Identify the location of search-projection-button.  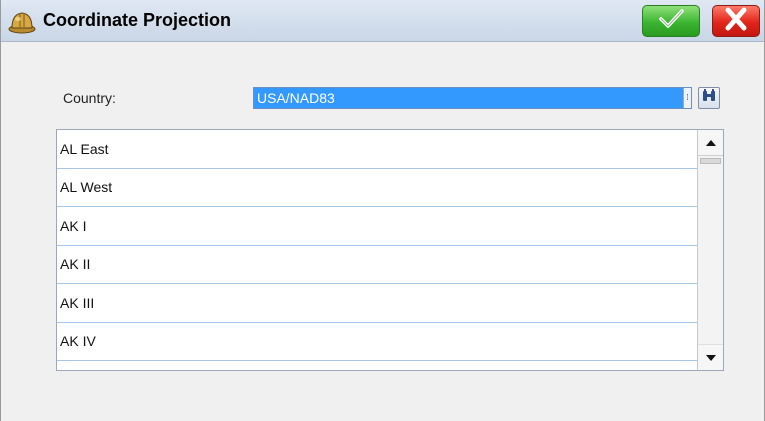
(709, 98).